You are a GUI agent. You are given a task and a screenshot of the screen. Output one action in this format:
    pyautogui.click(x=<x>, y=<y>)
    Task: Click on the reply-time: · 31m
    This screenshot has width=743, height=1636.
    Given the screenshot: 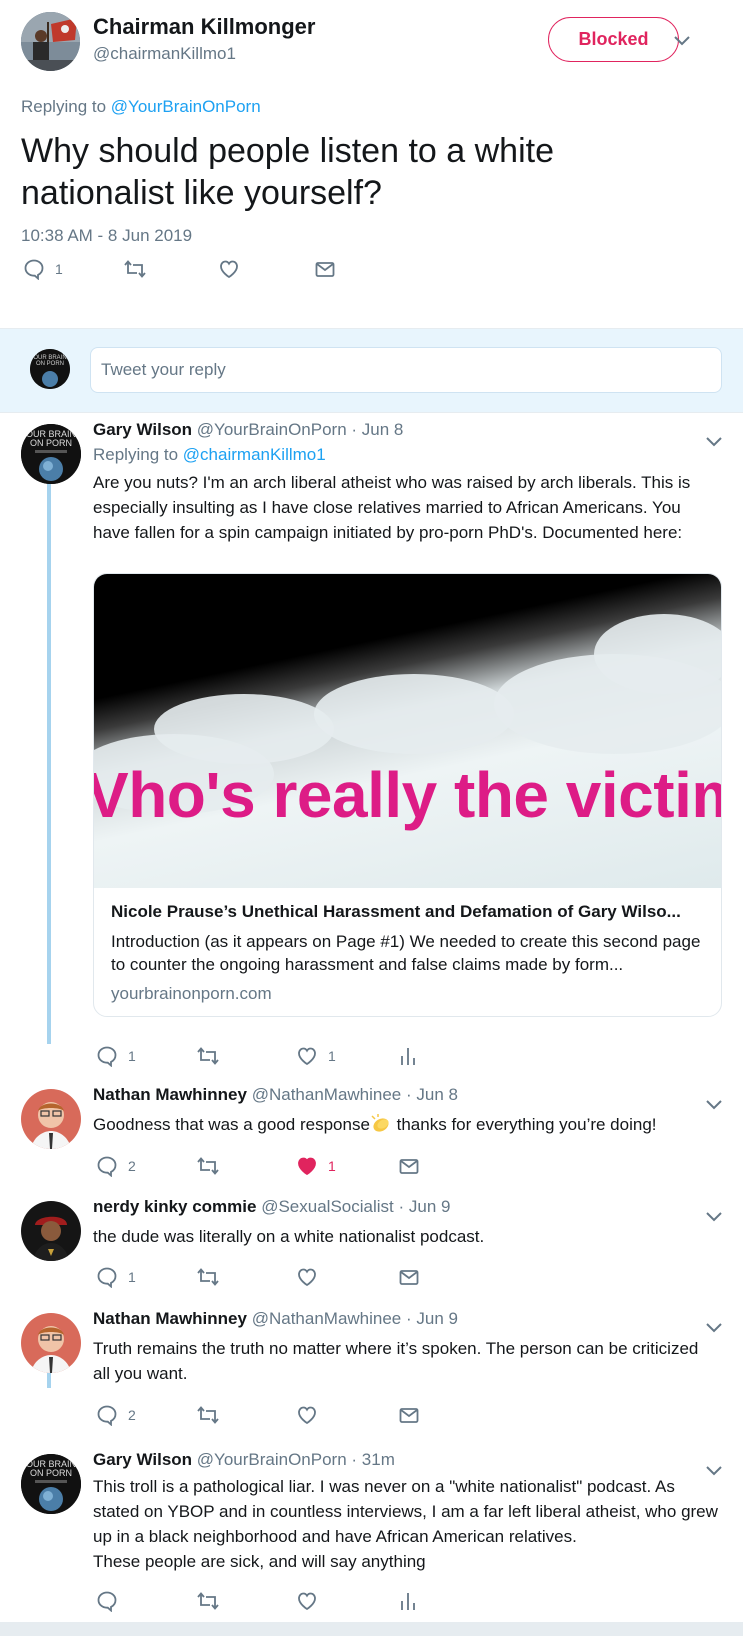 What is the action you would take?
    pyautogui.click(x=372, y=1459)
    